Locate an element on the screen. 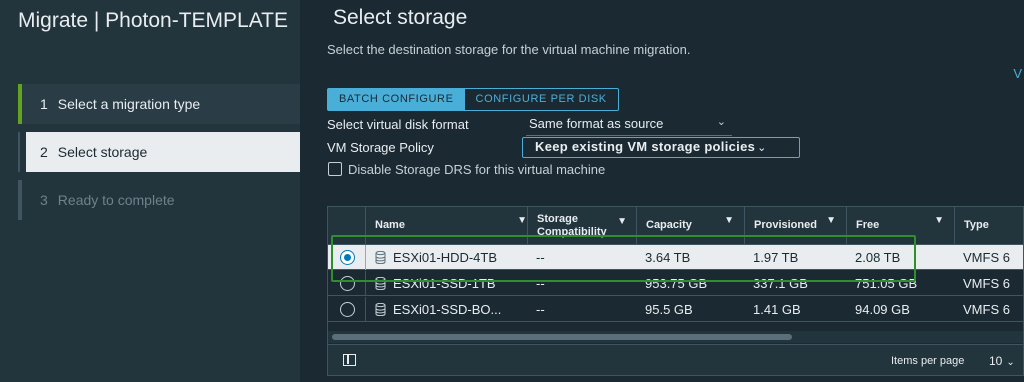  column-header-type: Type is located at coordinates (988, 226).